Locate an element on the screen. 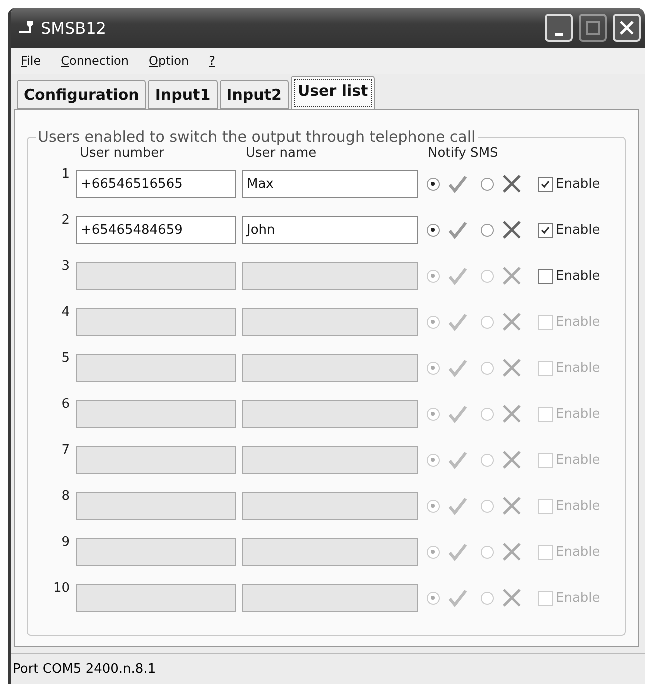 The height and width of the screenshot is (684, 645). menu-item: Option is located at coordinates (169, 61).